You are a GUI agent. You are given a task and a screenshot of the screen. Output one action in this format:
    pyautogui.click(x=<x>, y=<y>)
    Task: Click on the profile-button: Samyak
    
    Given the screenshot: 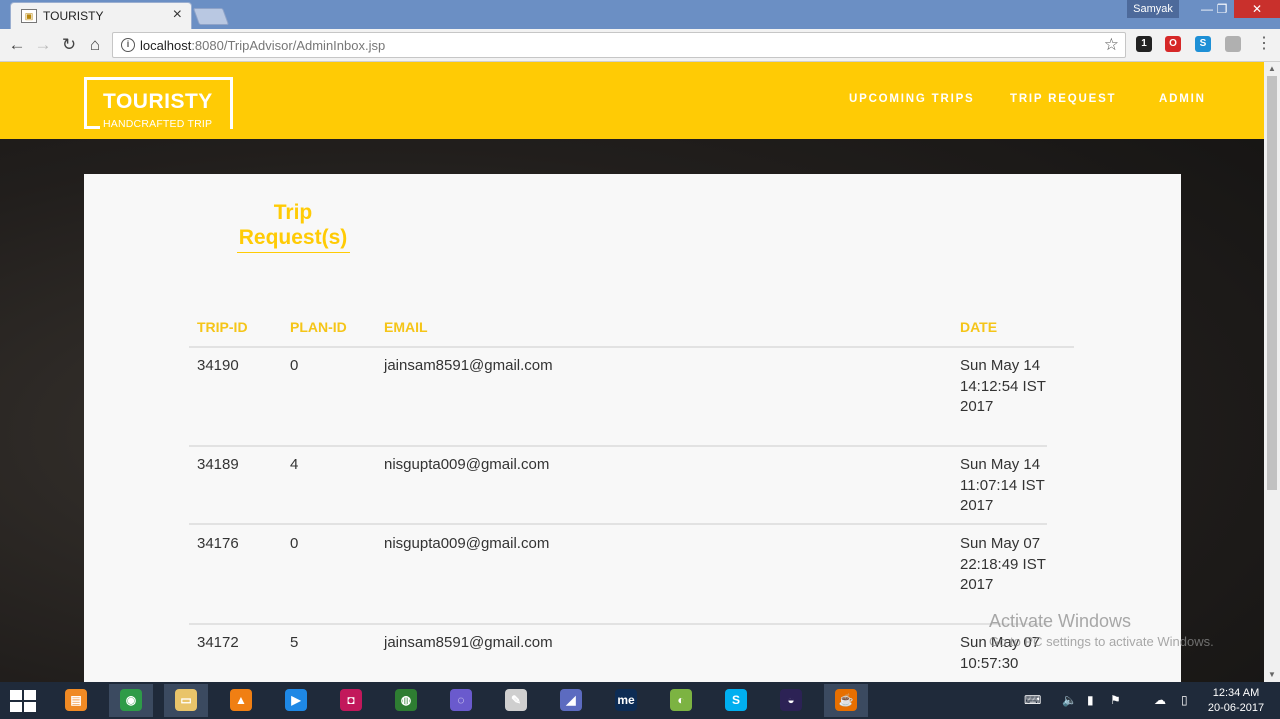 What is the action you would take?
    pyautogui.click(x=1153, y=9)
    